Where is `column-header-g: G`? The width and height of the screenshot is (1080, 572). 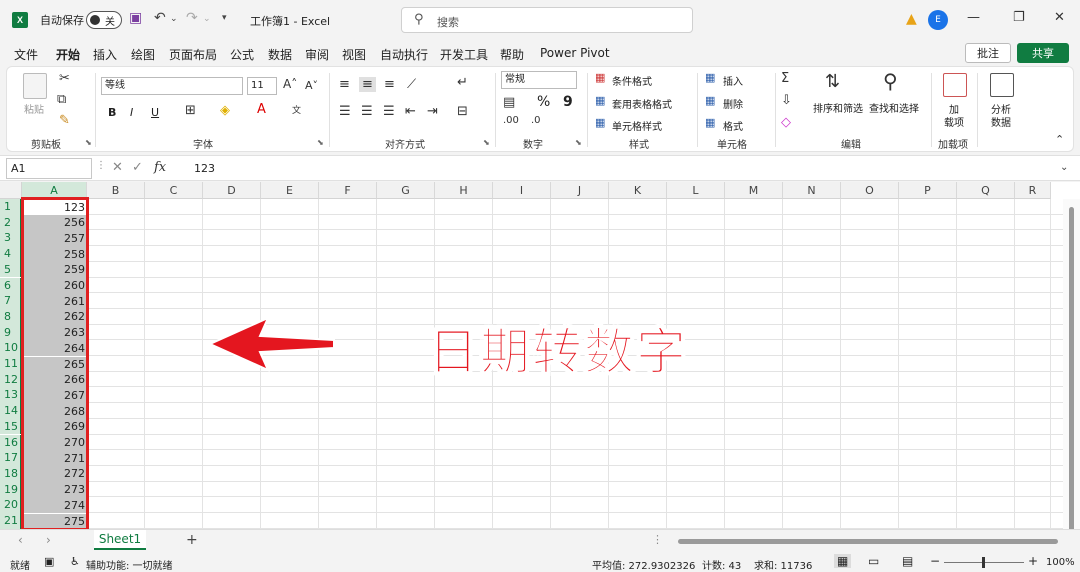
column-header-g: G is located at coordinates (406, 190).